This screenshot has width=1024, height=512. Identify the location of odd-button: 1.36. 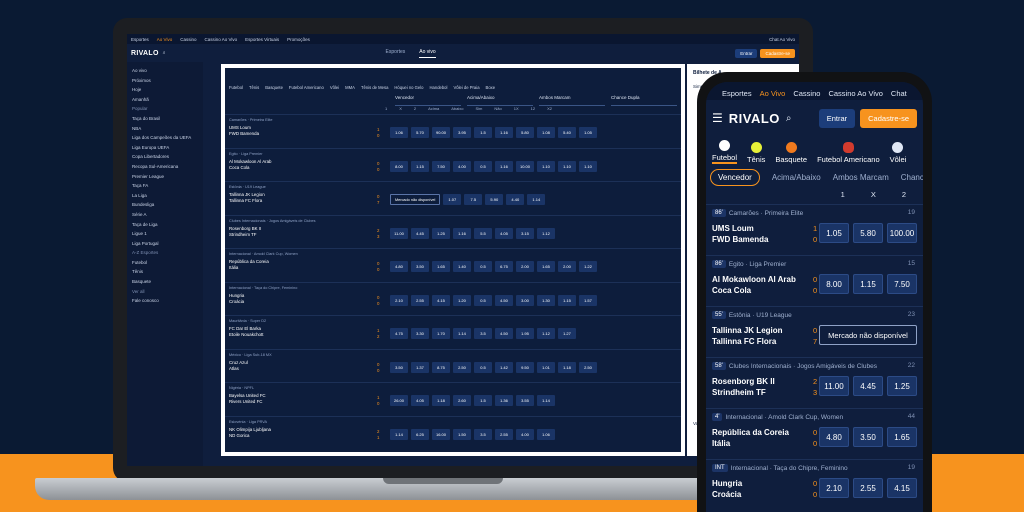
(504, 400).